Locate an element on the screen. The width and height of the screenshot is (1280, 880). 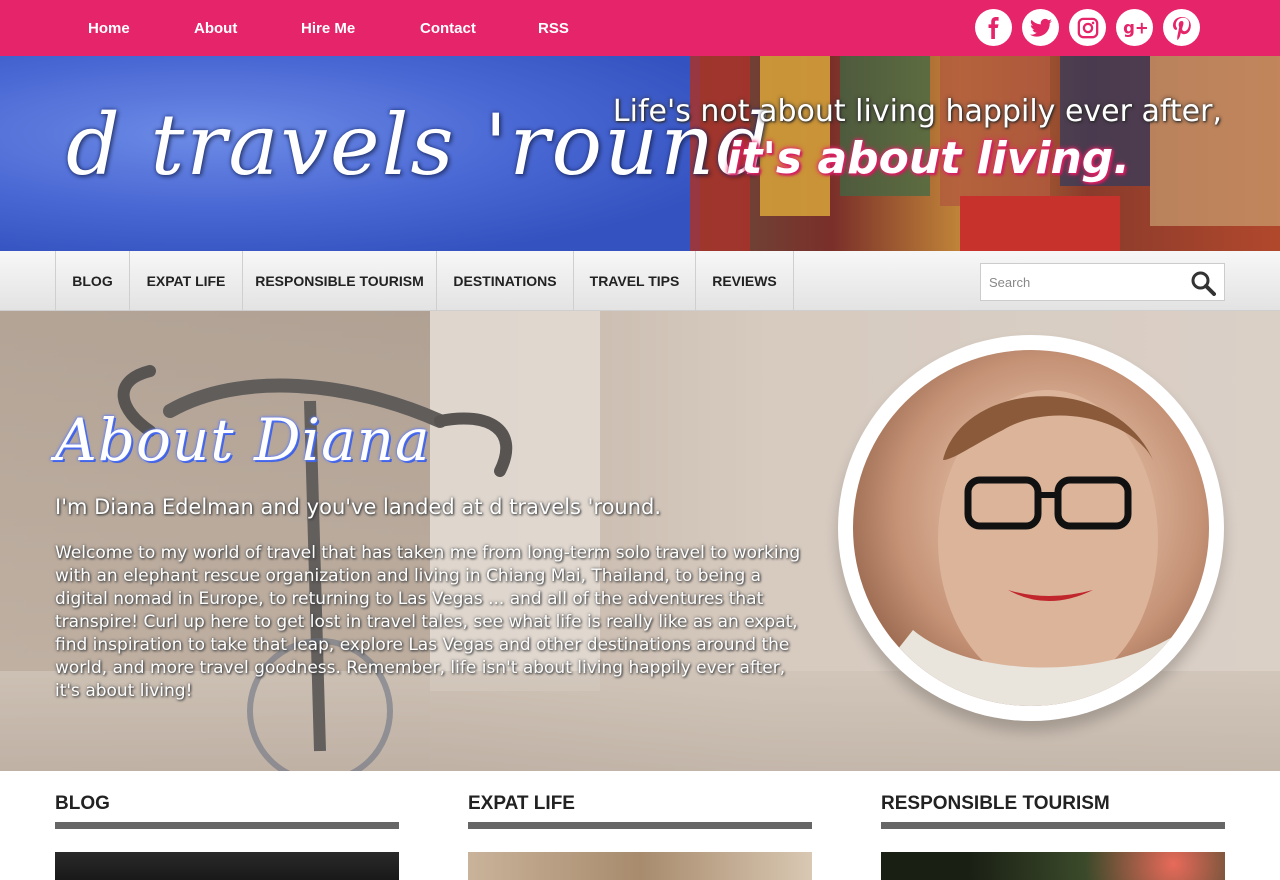
author-photo is located at coordinates (1031, 528).